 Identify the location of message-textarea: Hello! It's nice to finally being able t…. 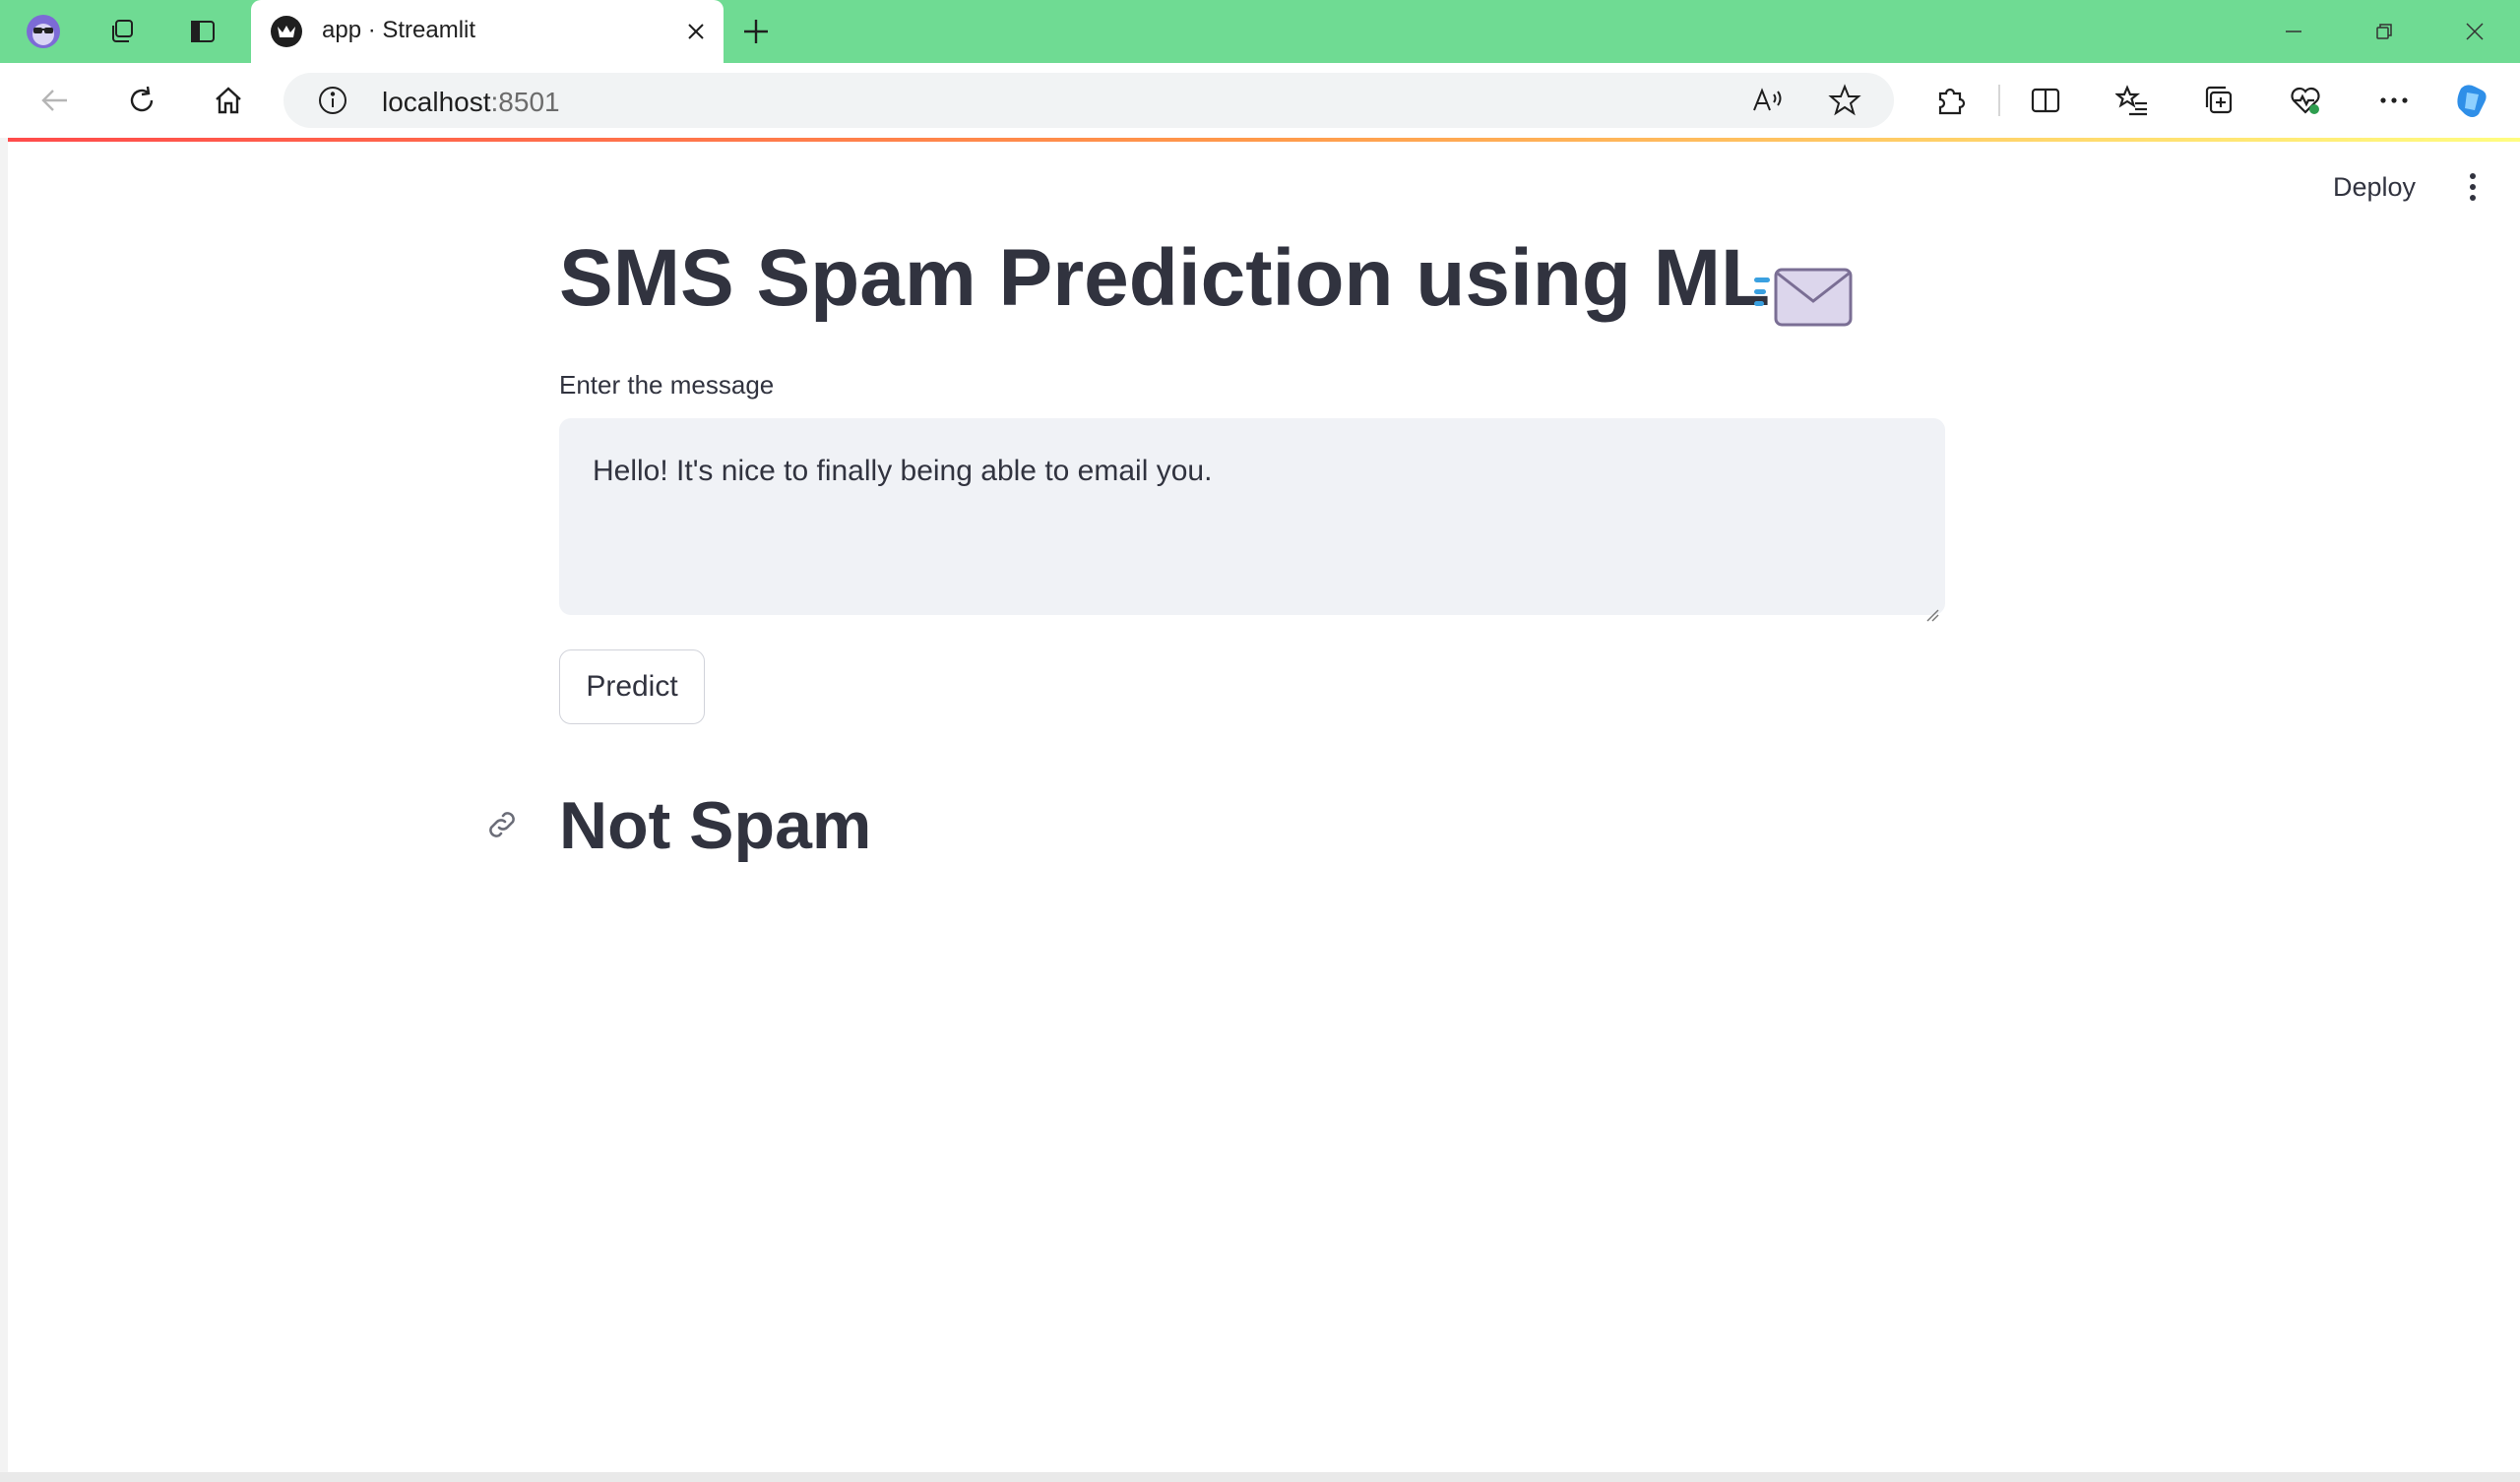
(1252, 520).